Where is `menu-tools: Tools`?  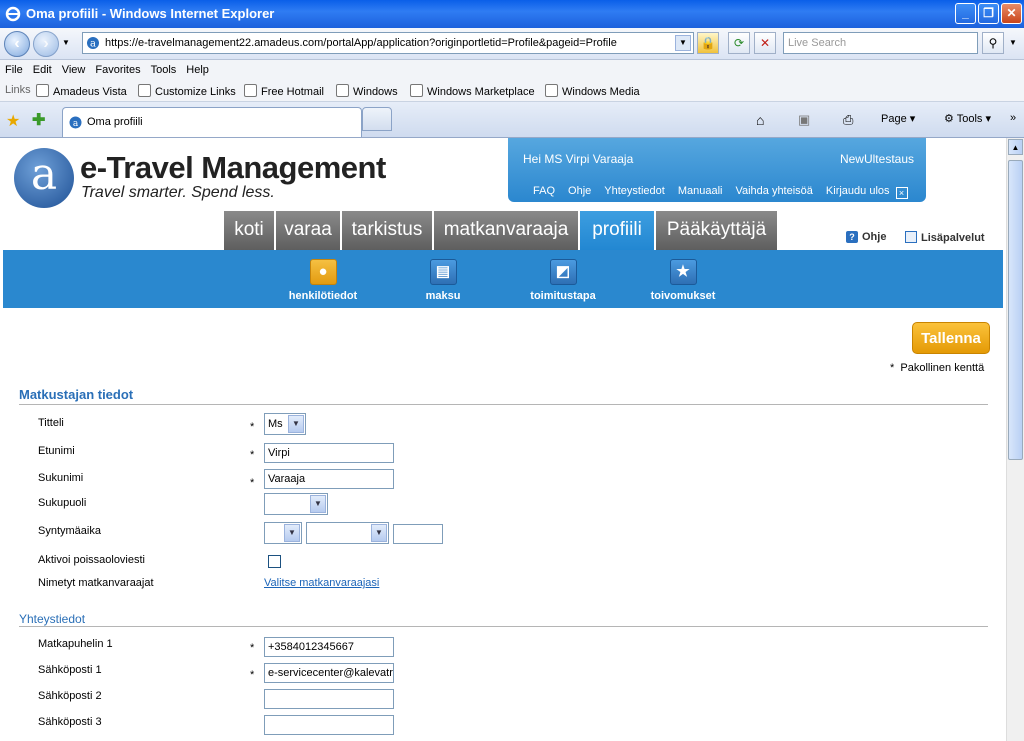
menu-tools: Tools is located at coordinates (164, 68).